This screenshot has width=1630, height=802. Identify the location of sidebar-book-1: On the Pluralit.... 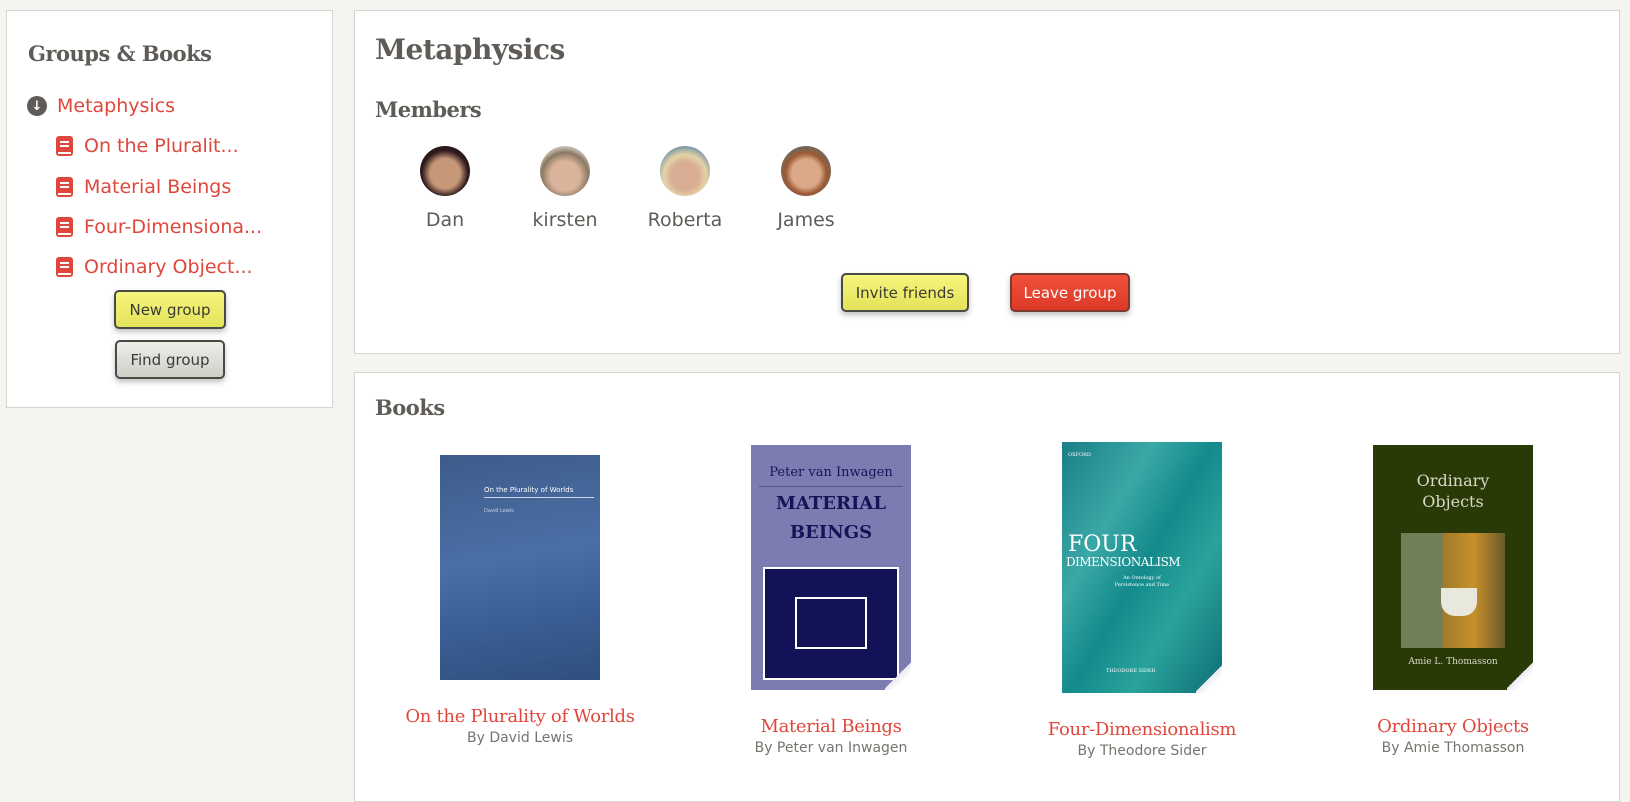
(147, 146).